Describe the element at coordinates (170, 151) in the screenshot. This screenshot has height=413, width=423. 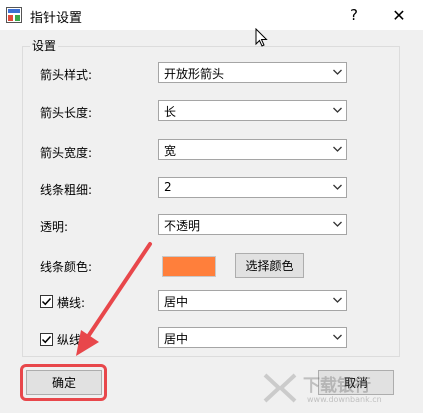
I see `arrow-width-value: 宽` at that location.